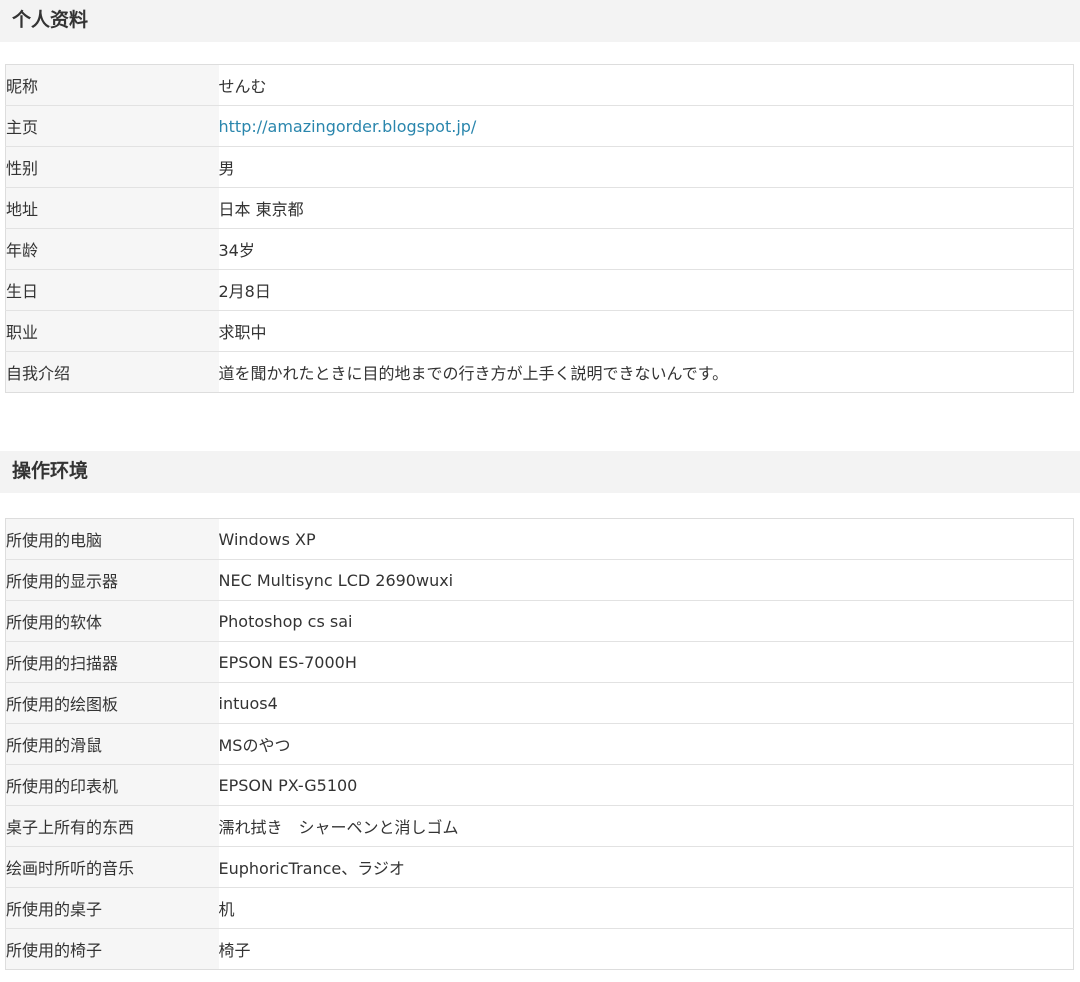 This screenshot has width=1080, height=982. What do you see at coordinates (112, 703) in the screenshot?
I see `row-label-tablet: 所使用的绘图板` at bounding box center [112, 703].